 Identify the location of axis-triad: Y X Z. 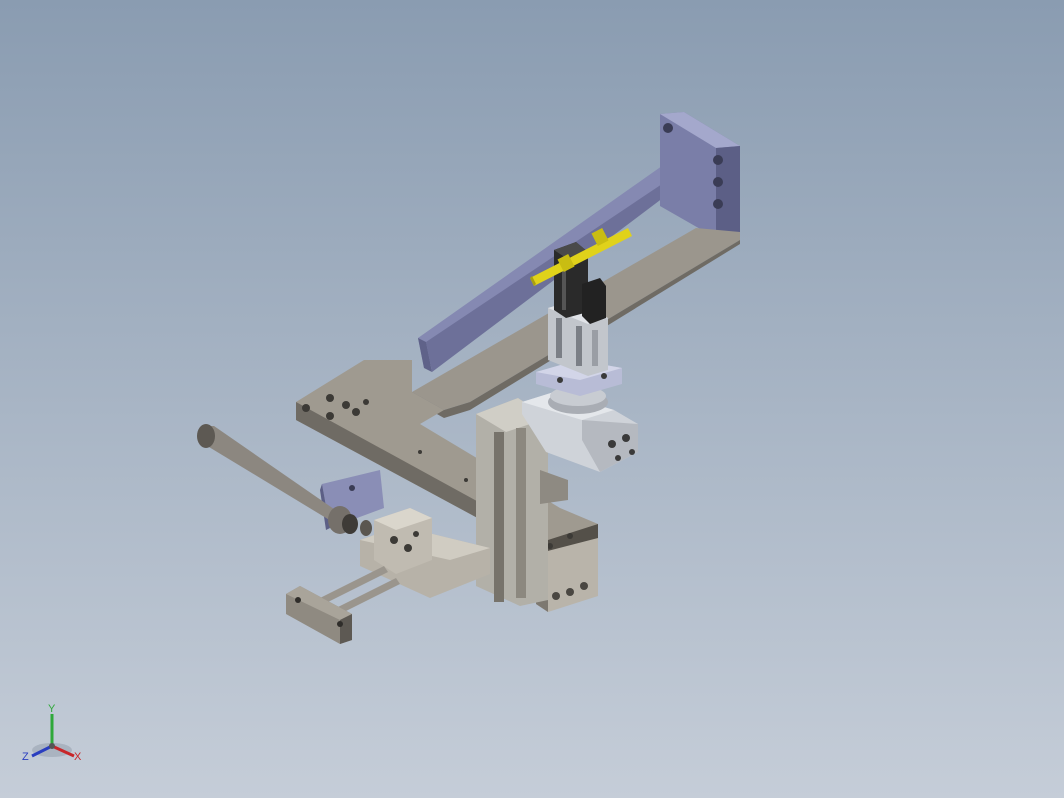
(53, 735).